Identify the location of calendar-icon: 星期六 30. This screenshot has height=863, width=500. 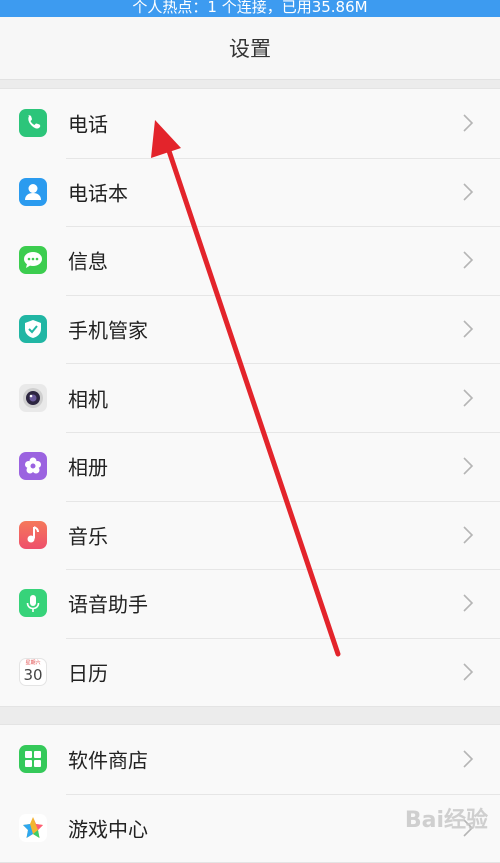
(33, 672).